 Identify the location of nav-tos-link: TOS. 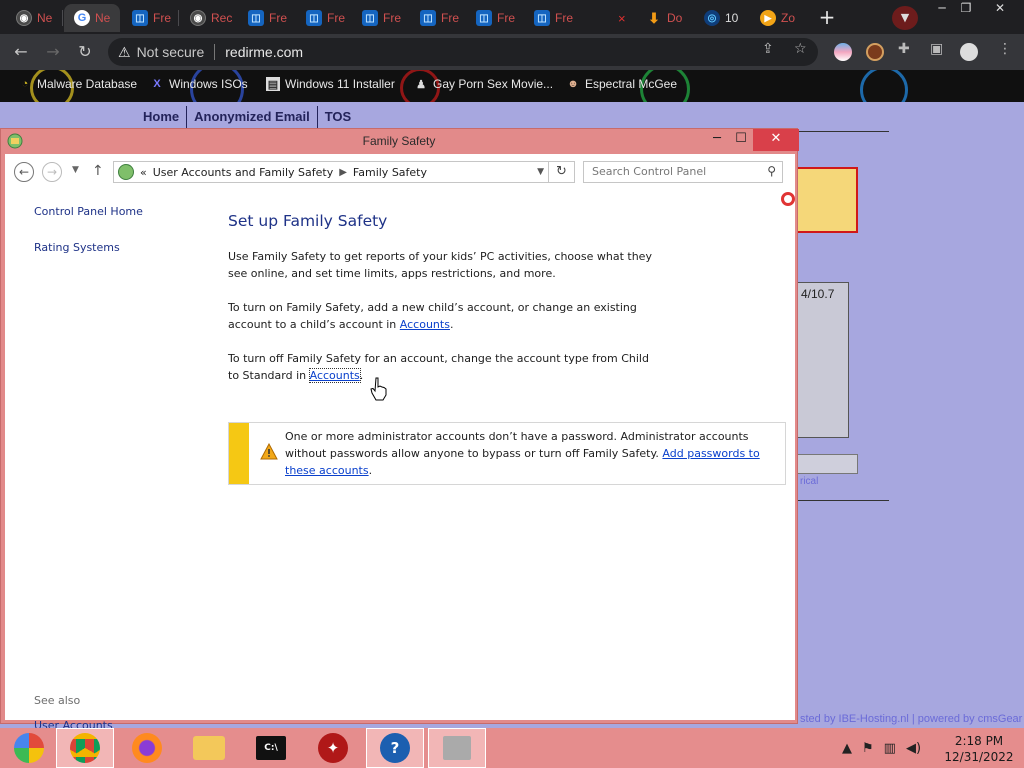
(338, 118).